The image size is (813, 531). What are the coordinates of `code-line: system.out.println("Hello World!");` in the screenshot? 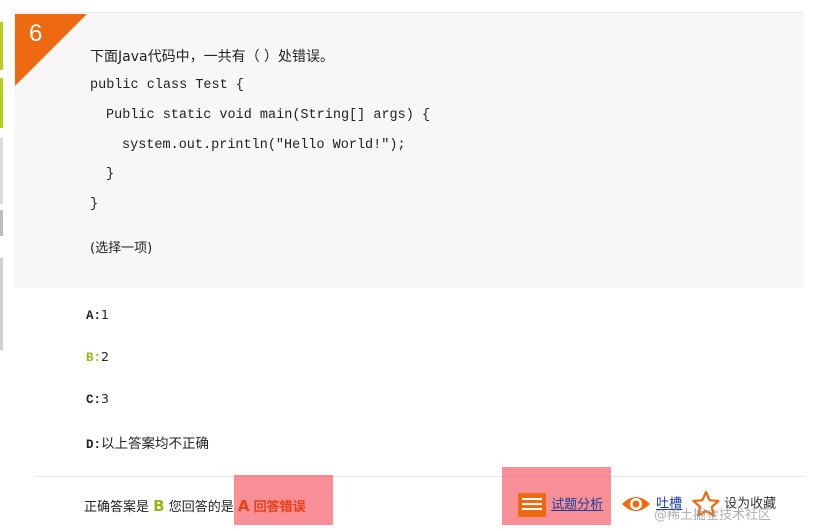 It's located at (264, 145).